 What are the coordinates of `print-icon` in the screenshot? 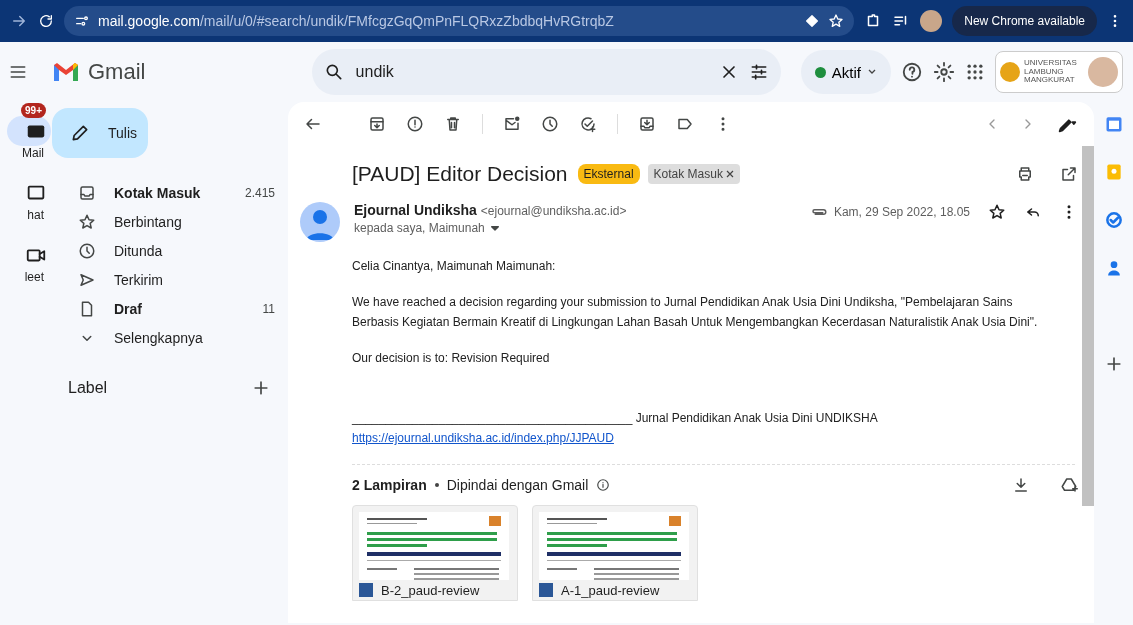 It's located at (1025, 174).